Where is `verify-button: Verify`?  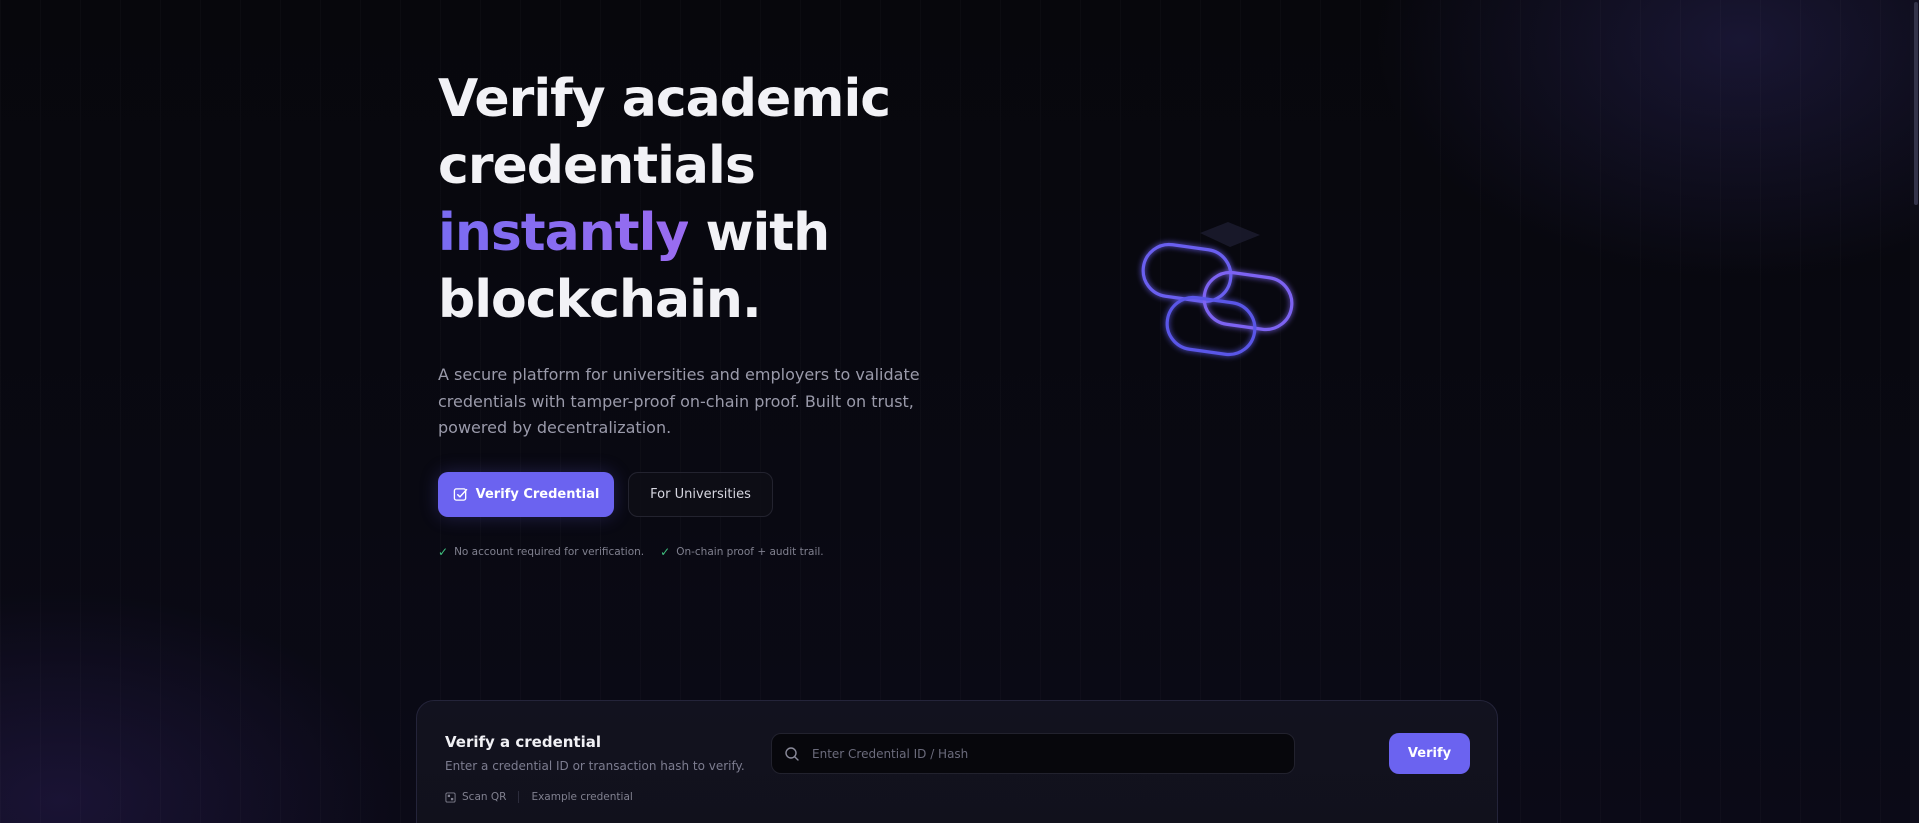
verify-button: Verify is located at coordinates (1429, 753).